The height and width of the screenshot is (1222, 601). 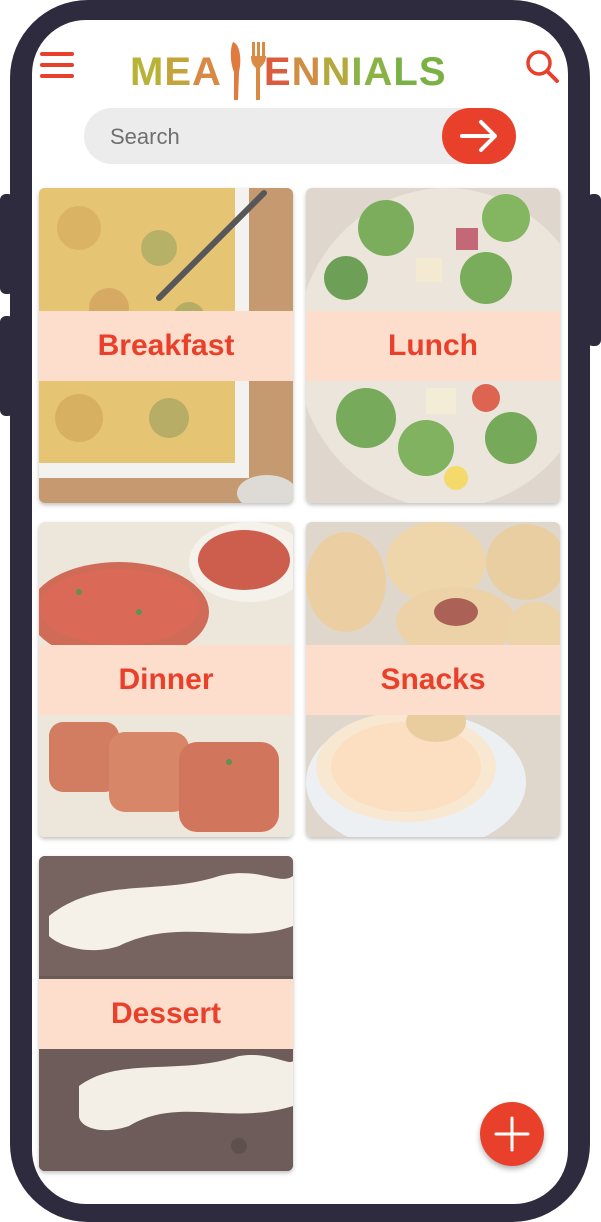 I want to click on category-label-band: Dessert, so click(x=166, y=1014).